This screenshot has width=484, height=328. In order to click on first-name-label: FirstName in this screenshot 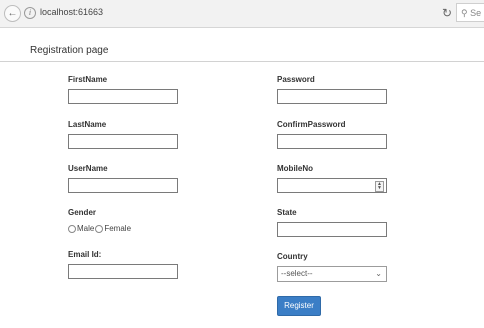, I will do `click(88, 79)`.